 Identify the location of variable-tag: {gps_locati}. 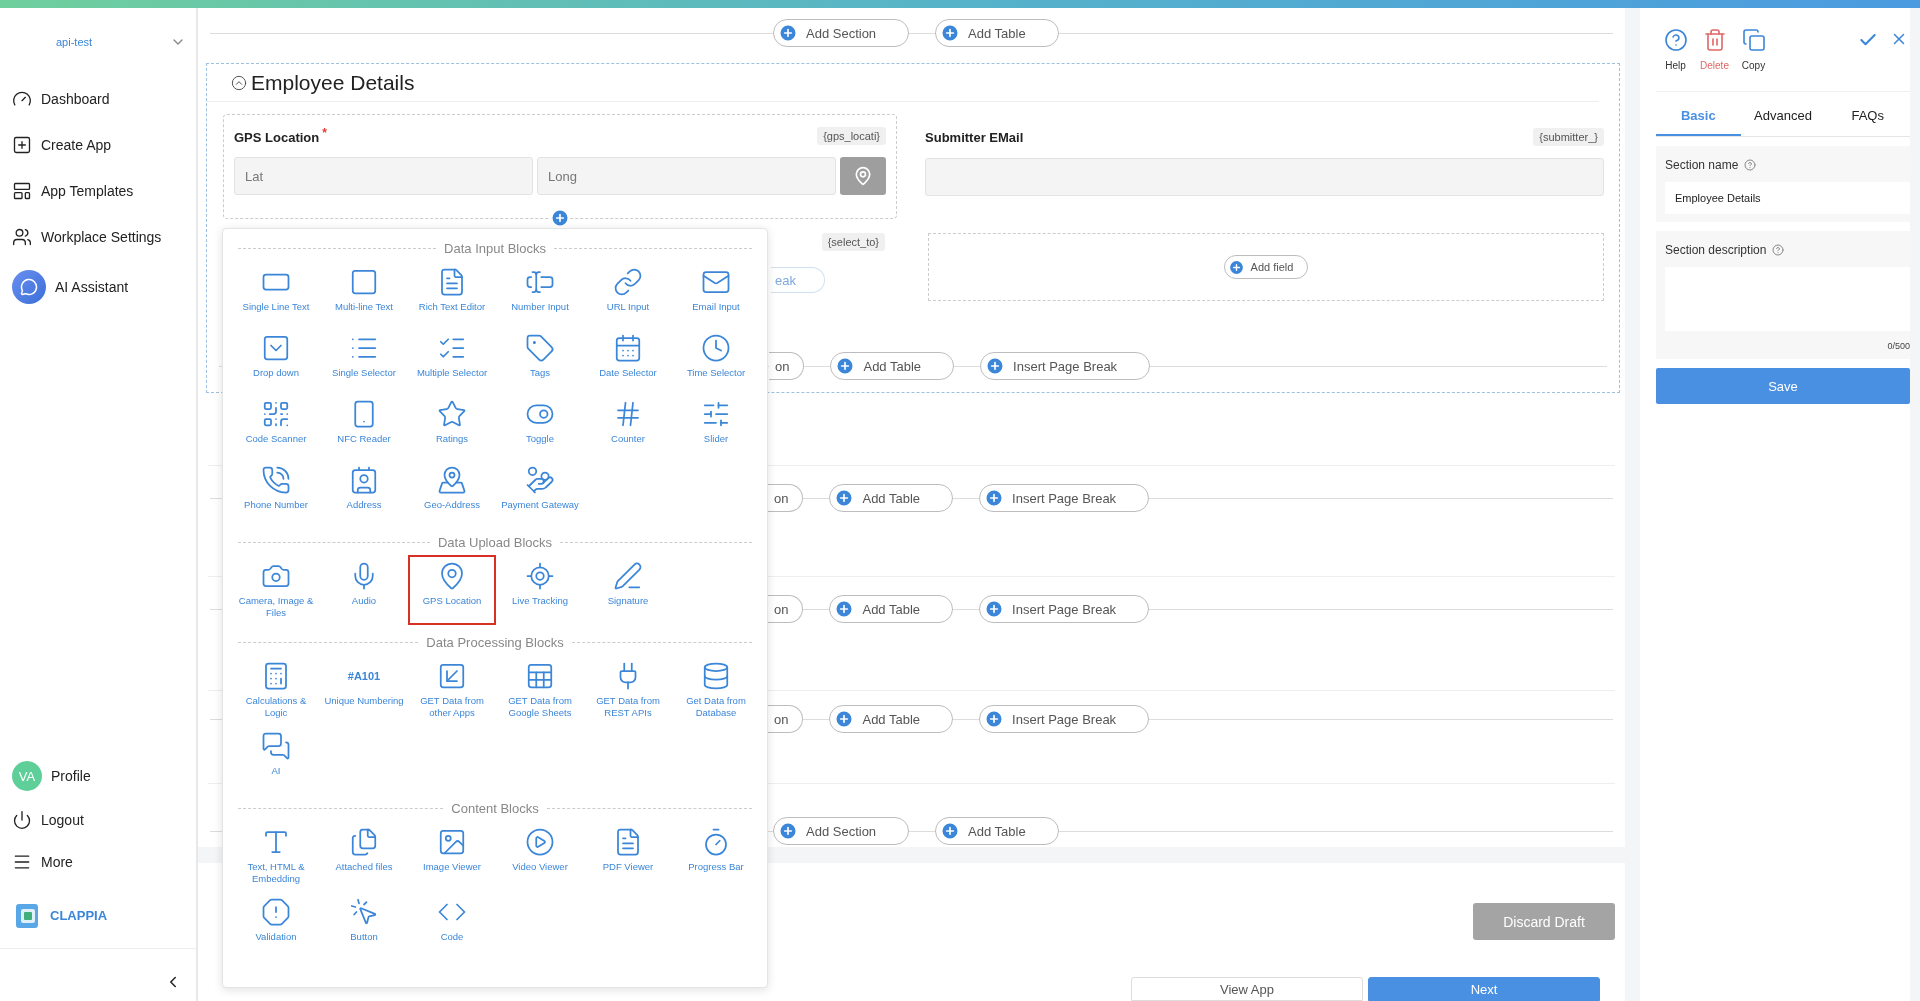
(851, 136).